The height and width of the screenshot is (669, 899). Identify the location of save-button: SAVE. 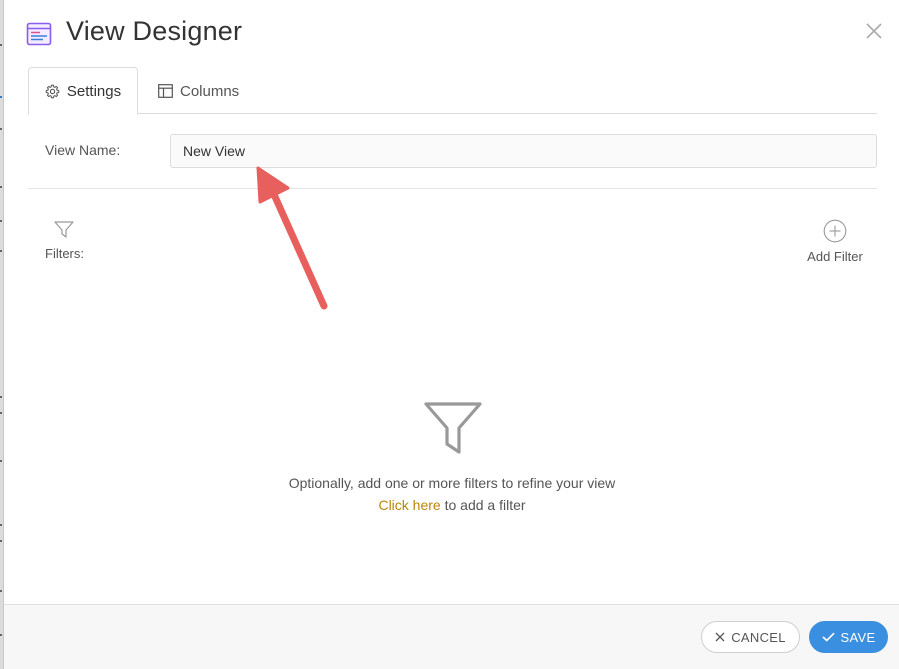
(848, 637).